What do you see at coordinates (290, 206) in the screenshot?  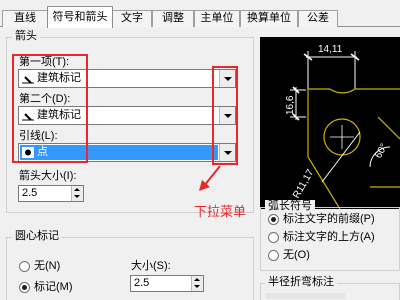 I see `arc-length-group-title: 弧长符号` at bounding box center [290, 206].